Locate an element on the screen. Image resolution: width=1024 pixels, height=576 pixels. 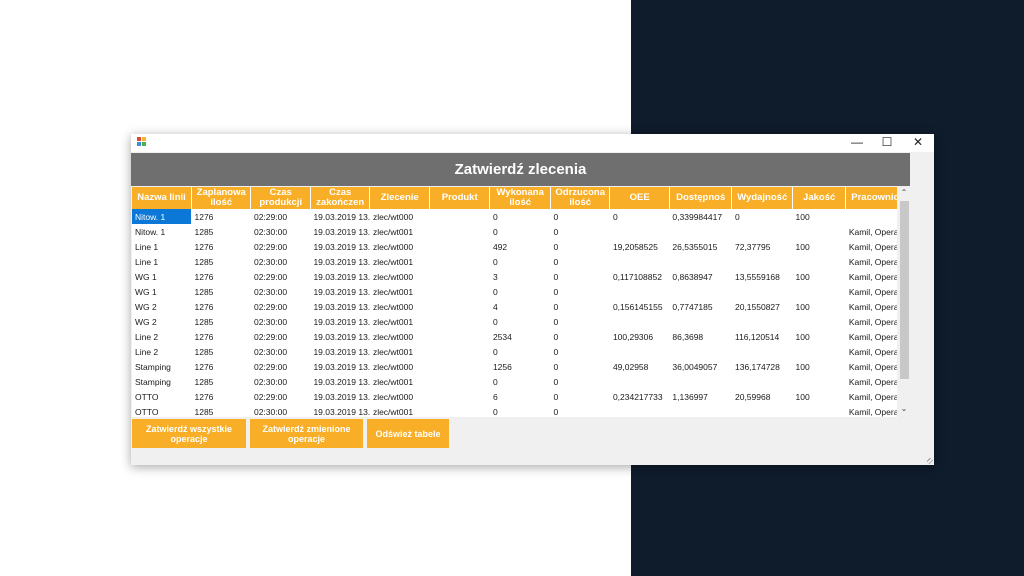
table-cell: 492 is located at coordinates (520, 246).